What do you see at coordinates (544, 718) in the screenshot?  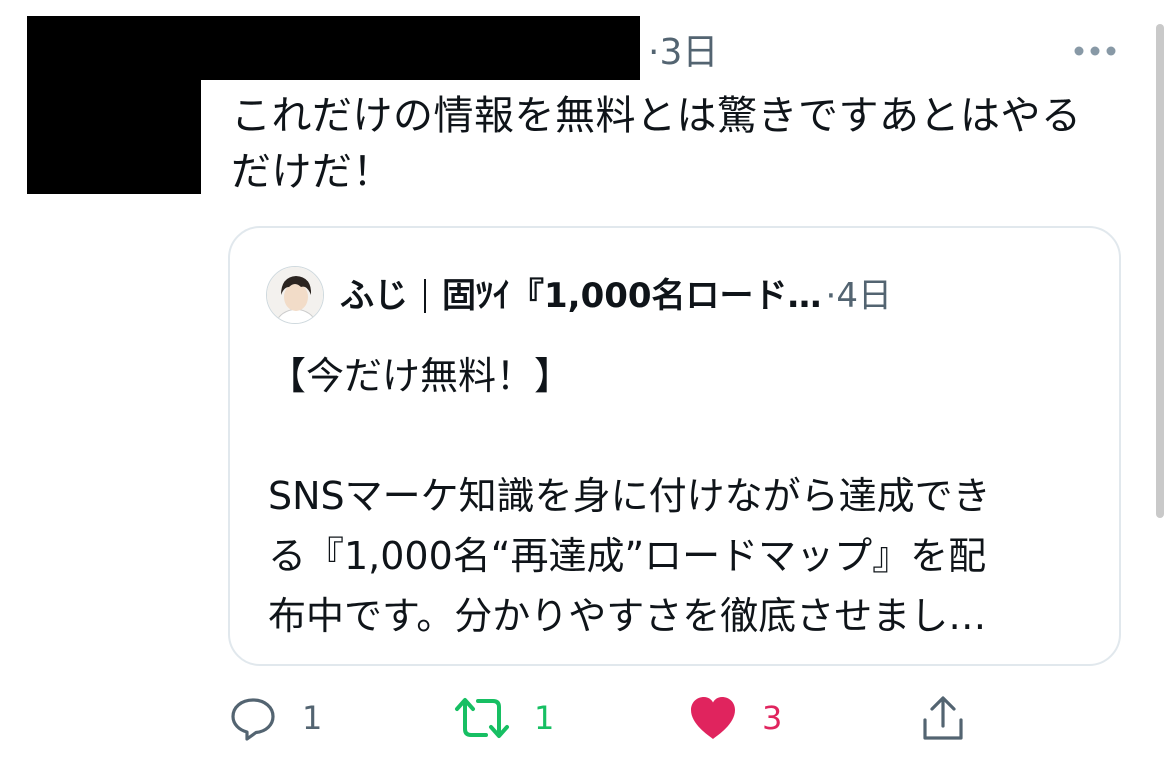 I see `retweet-count: 1` at bounding box center [544, 718].